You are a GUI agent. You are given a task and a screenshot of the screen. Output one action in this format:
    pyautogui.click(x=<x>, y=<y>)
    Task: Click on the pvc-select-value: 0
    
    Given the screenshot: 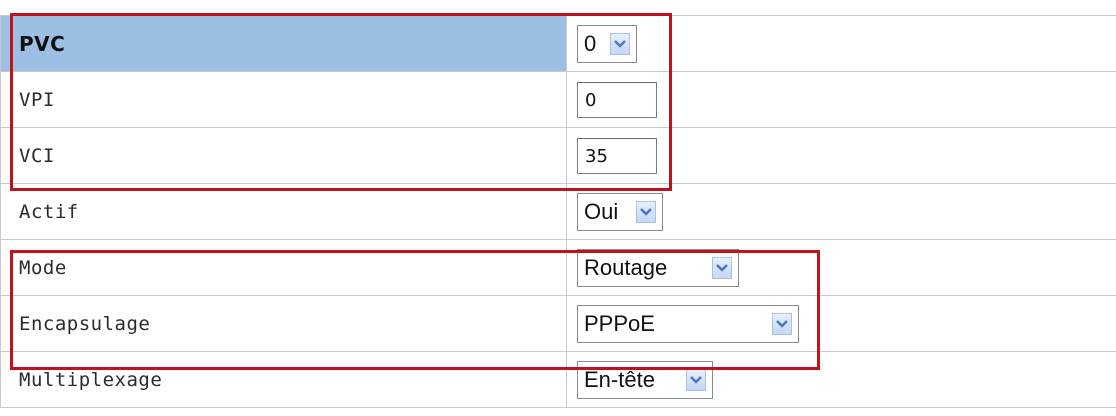 What is the action you would take?
    pyautogui.click(x=590, y=43)
    